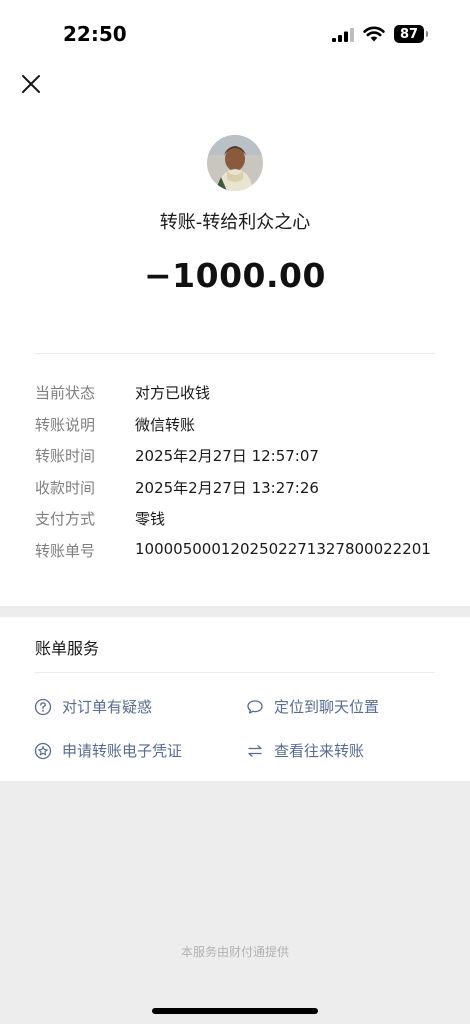 The height and width of the screenshot is (1024, 470). I want to click on view-transfers-label: 查看往来转账, so click(319, 751).